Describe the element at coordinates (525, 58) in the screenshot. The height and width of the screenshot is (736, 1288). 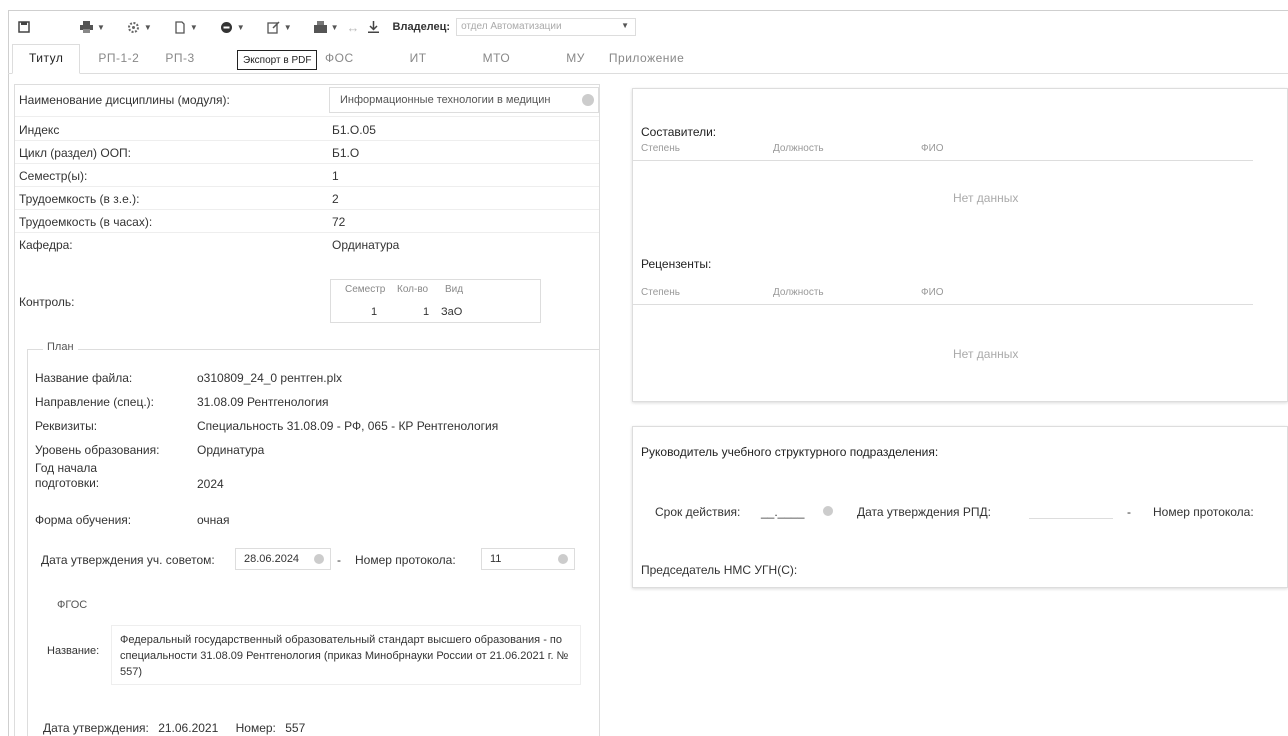
I see `tab-mto: МТО` at that location.